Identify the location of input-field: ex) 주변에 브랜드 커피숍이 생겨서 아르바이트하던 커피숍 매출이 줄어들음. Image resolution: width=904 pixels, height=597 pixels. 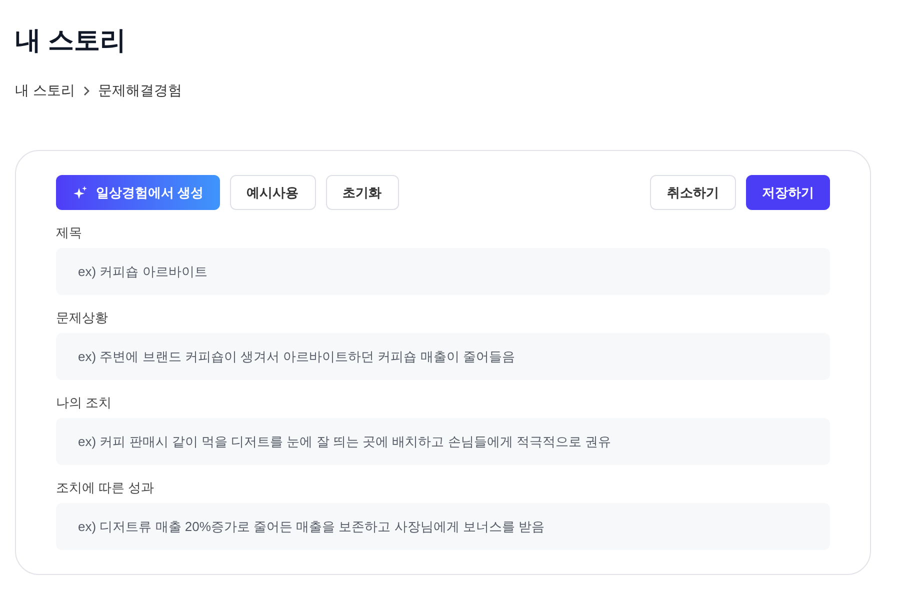
(443, 356).